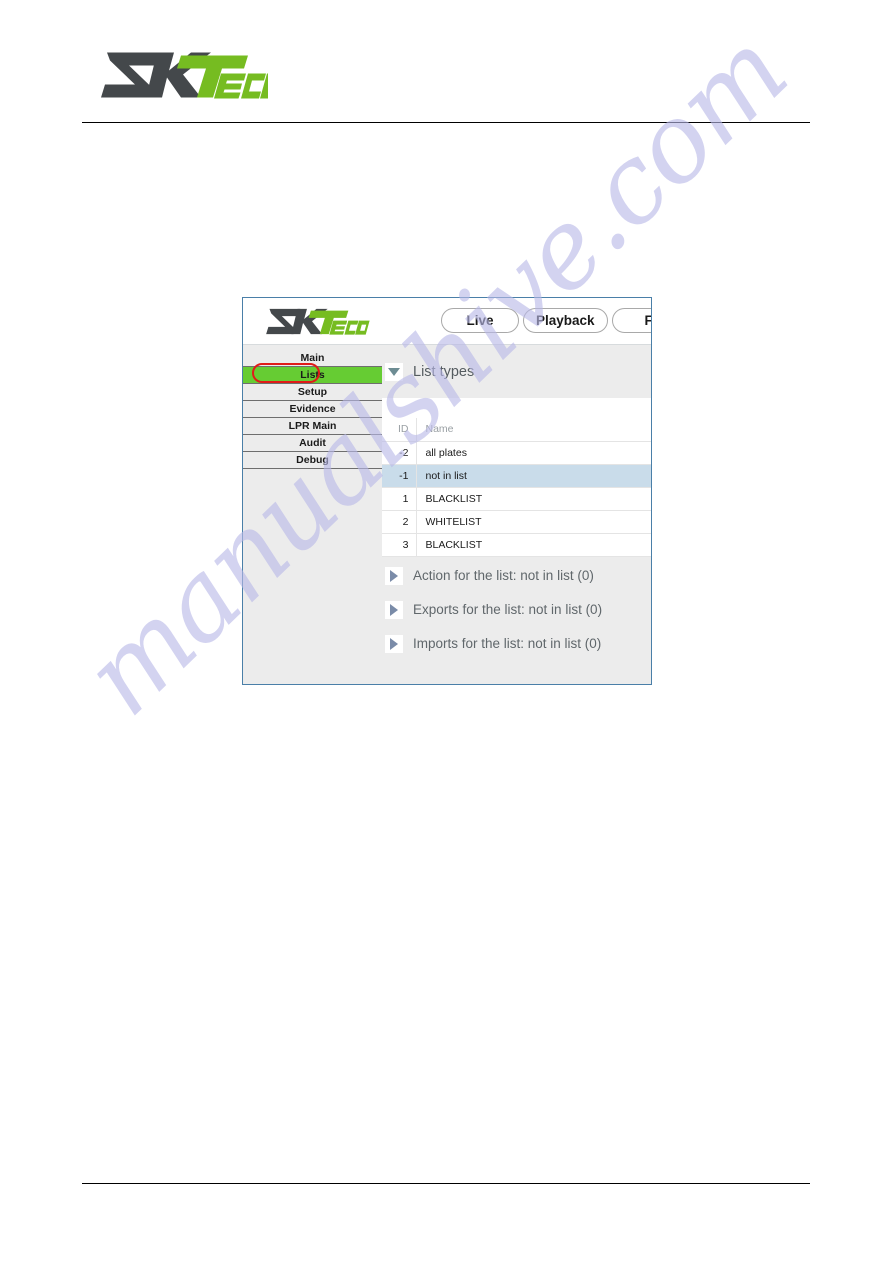 Image resolution: width=893 pixels, height=1263 pixels. What do you see at coordinates (312, 409) in the screenshot?
I see `sidebar-item-evidence: Evidence` at bounding box center [312, 409].